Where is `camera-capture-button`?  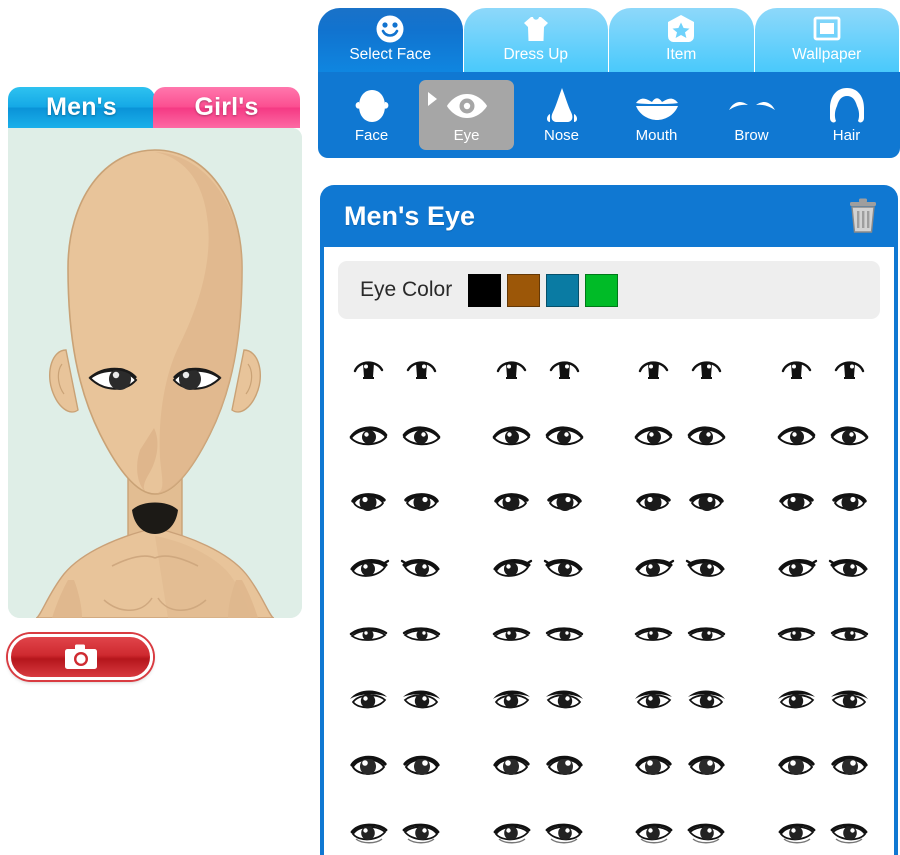 camera-capture-button is located at coordinates (80, 657).